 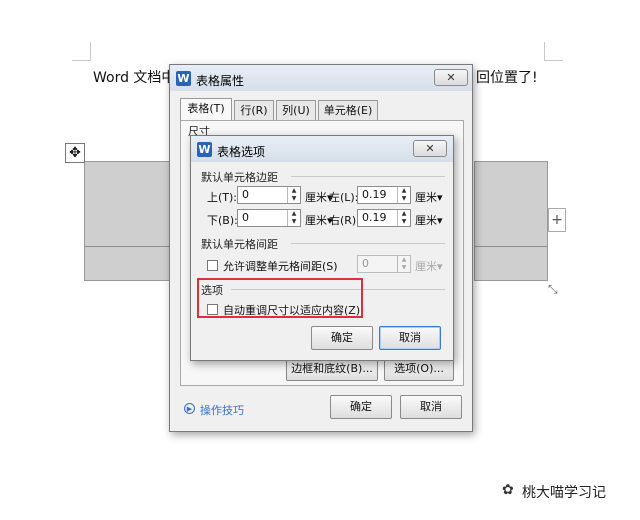 I want to click on right-margin-stepper: ▲ ▼, so click(x=403, y=218).